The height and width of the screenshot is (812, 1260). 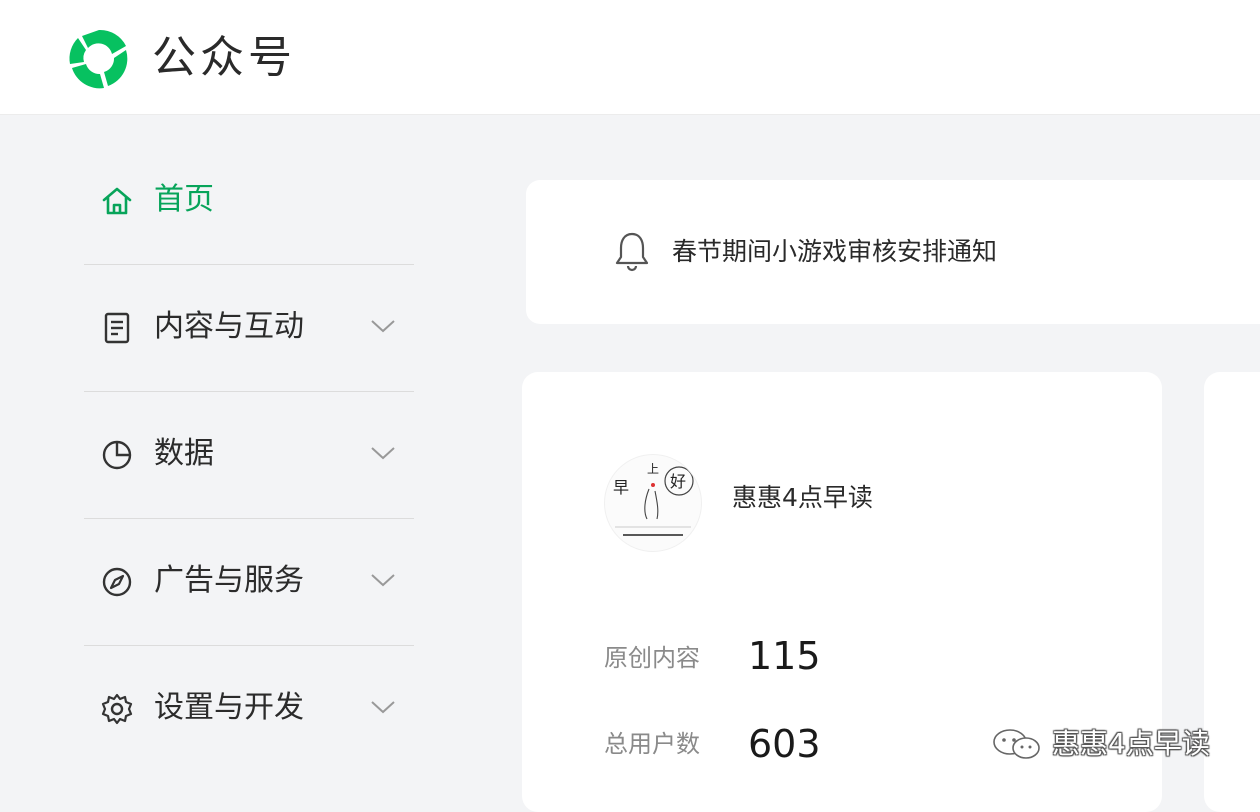 What do you see at coordinates (653, 469) in the screenshot?
I see `avatar-char-b: 上` at bounding box center [653, 469].